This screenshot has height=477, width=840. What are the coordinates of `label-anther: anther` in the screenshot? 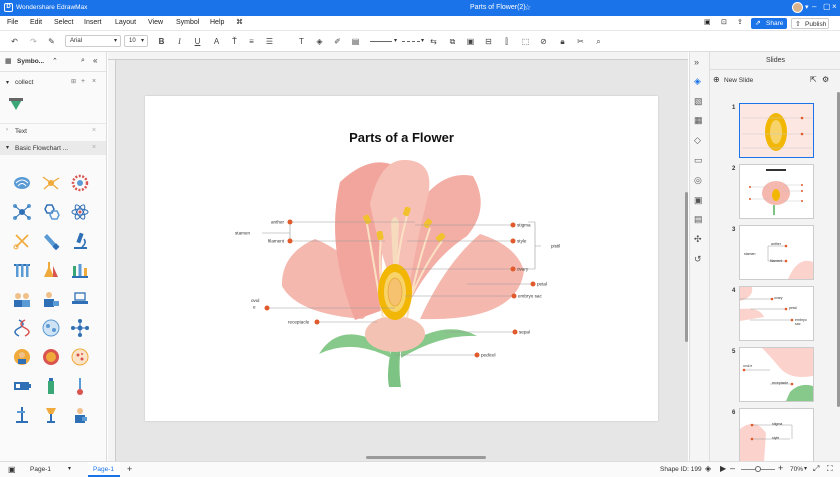 It's located at (277, 222).